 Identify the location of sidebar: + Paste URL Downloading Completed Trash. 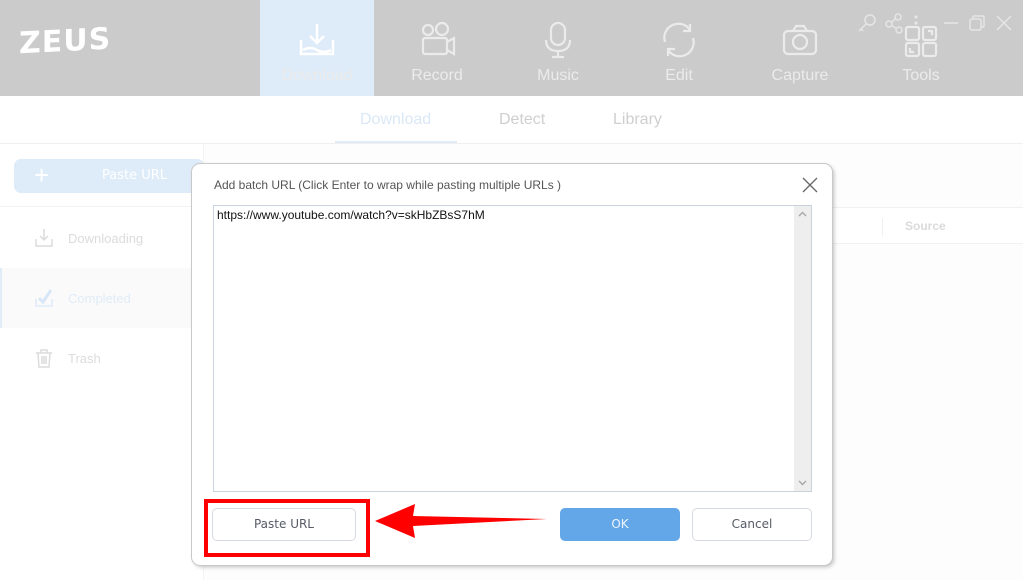
(102, 362).